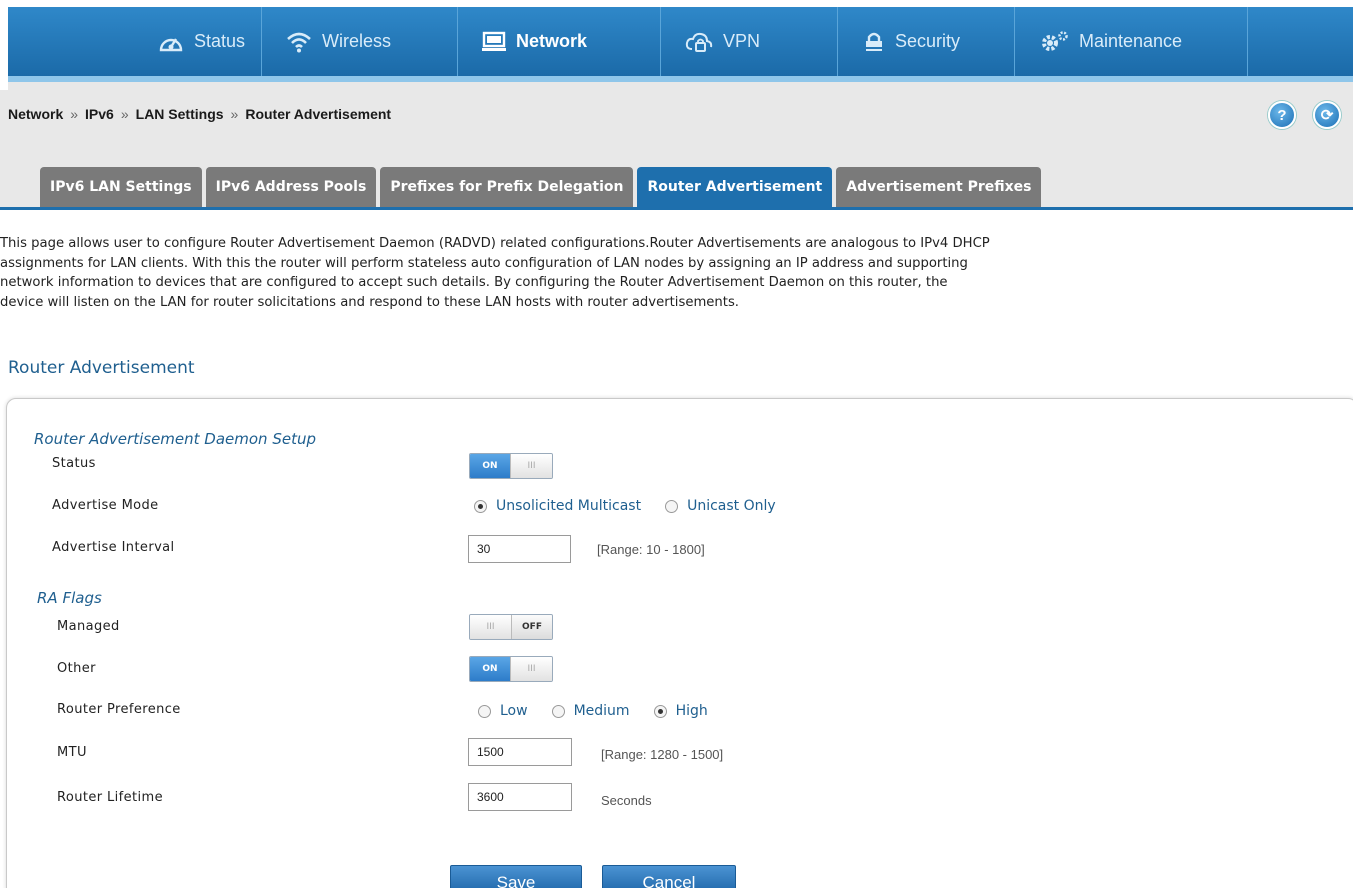  Describe the element at coordinates (516, 876) in the screenshot. I see `save-button: Save` at that location.